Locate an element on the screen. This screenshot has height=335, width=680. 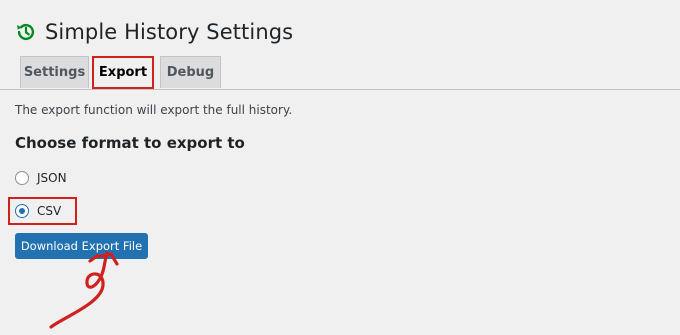
radio-json: JSON is located at coordinates (41, 178).